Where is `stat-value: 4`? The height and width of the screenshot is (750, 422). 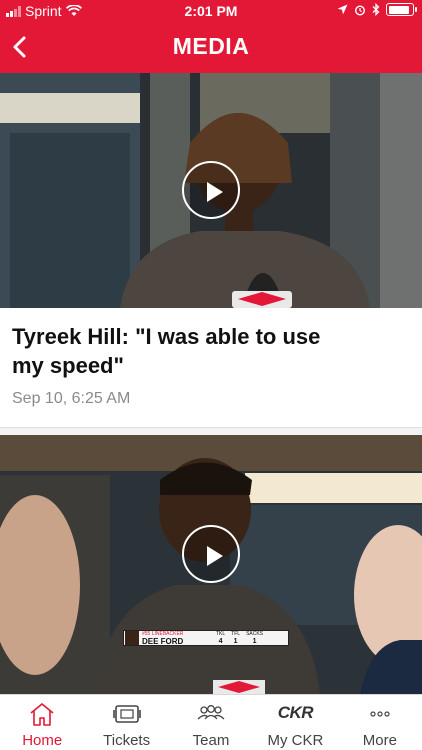 stat-value: 4 is located at coordinates (220, 641).